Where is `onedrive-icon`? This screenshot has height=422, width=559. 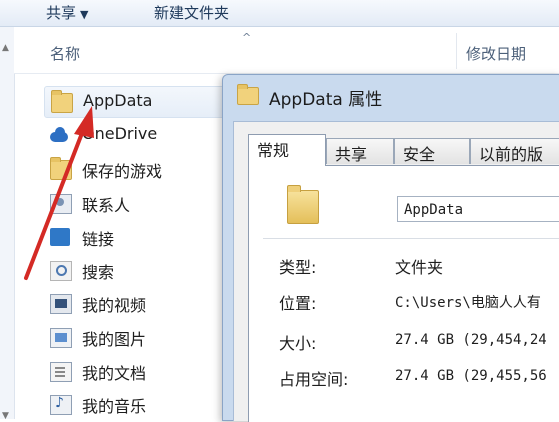
onedrive-icon is located at coordinates (60, 135).